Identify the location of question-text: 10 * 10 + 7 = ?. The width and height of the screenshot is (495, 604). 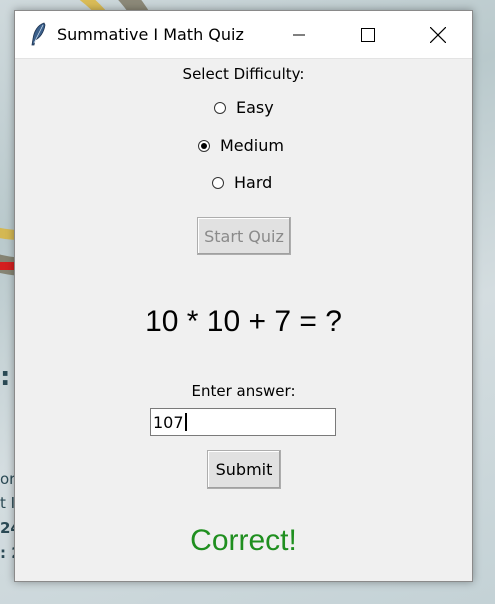
(243, 321).